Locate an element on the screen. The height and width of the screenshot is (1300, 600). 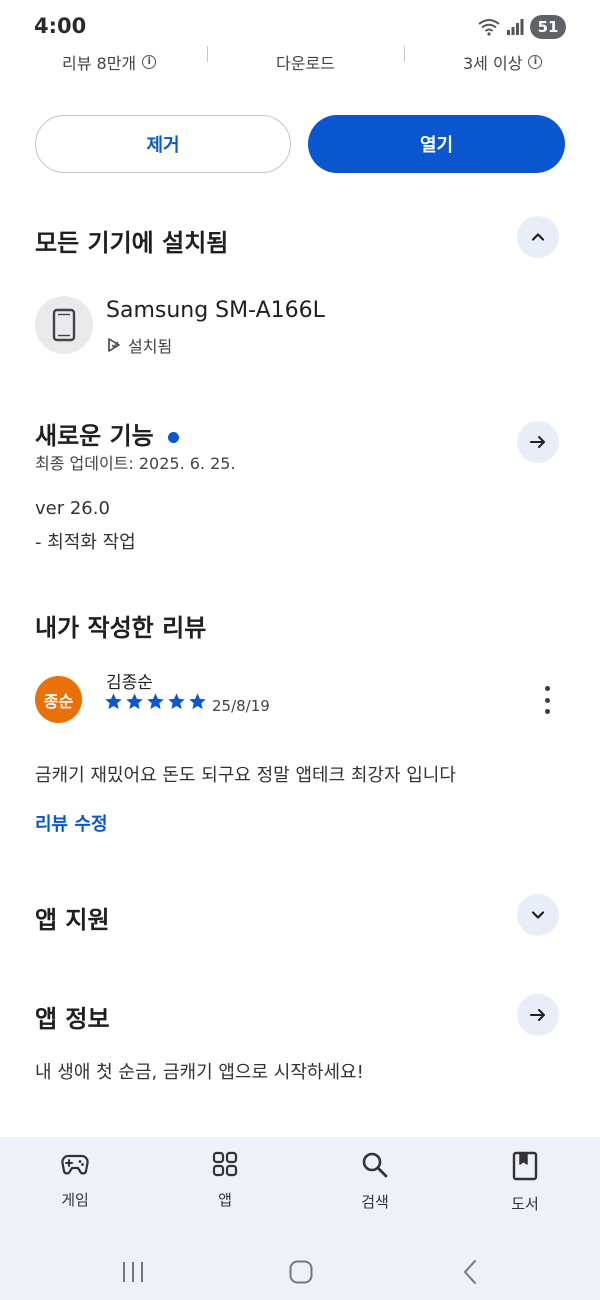
status-icons: 51 is located at coordinates (522, 27).